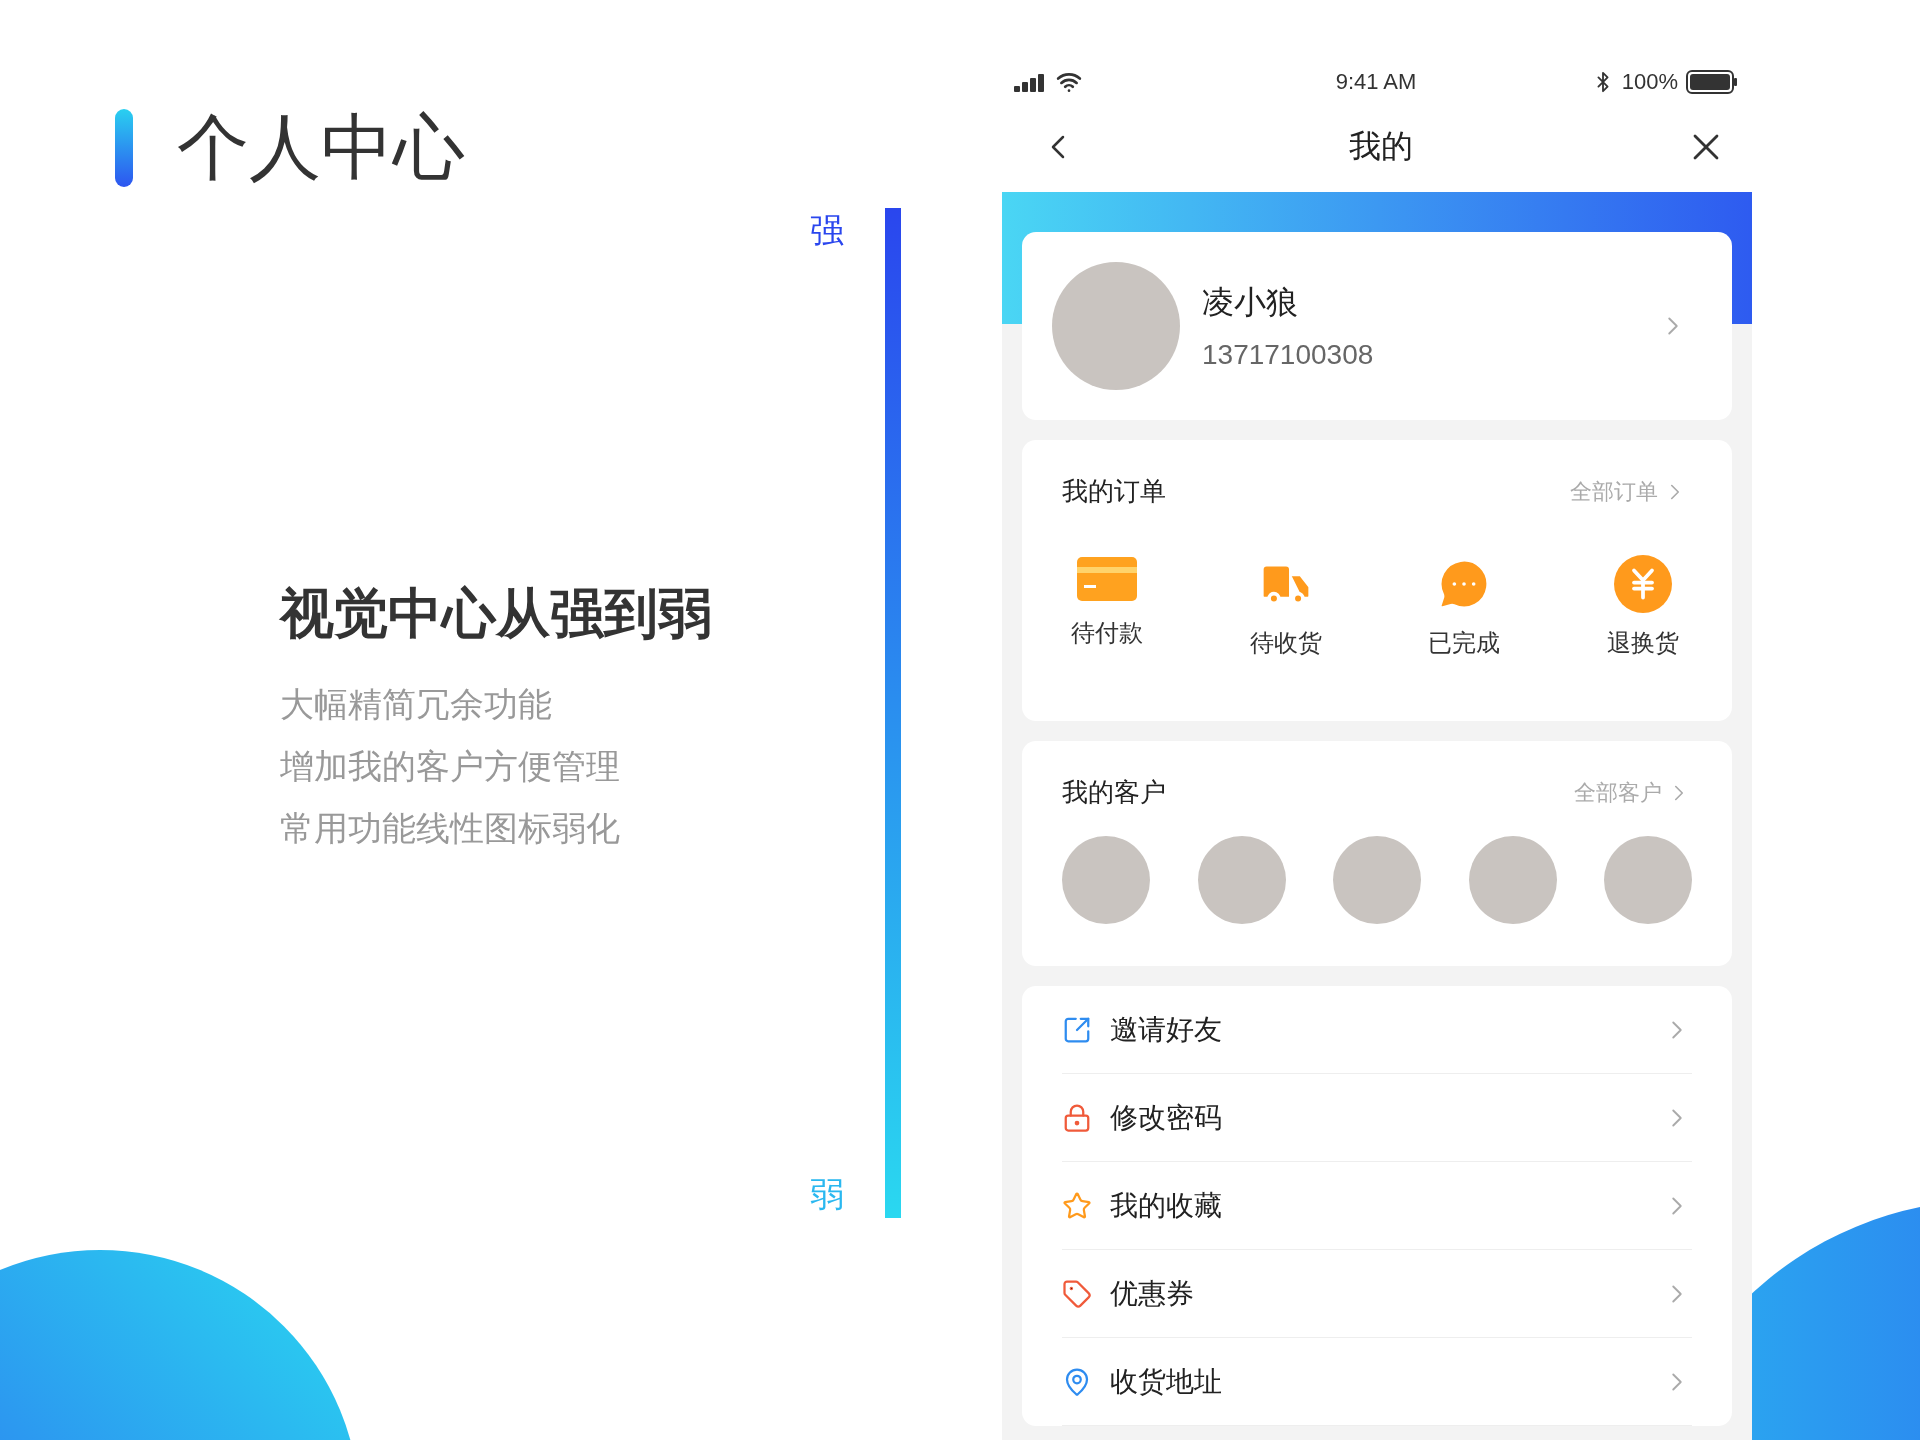 This screenshot has width=1920, height=1440. What do you see at coordinates (1114, 792) in the screenshot?
I see `section-title: 我的客户` at bounding box center [1114, 792].